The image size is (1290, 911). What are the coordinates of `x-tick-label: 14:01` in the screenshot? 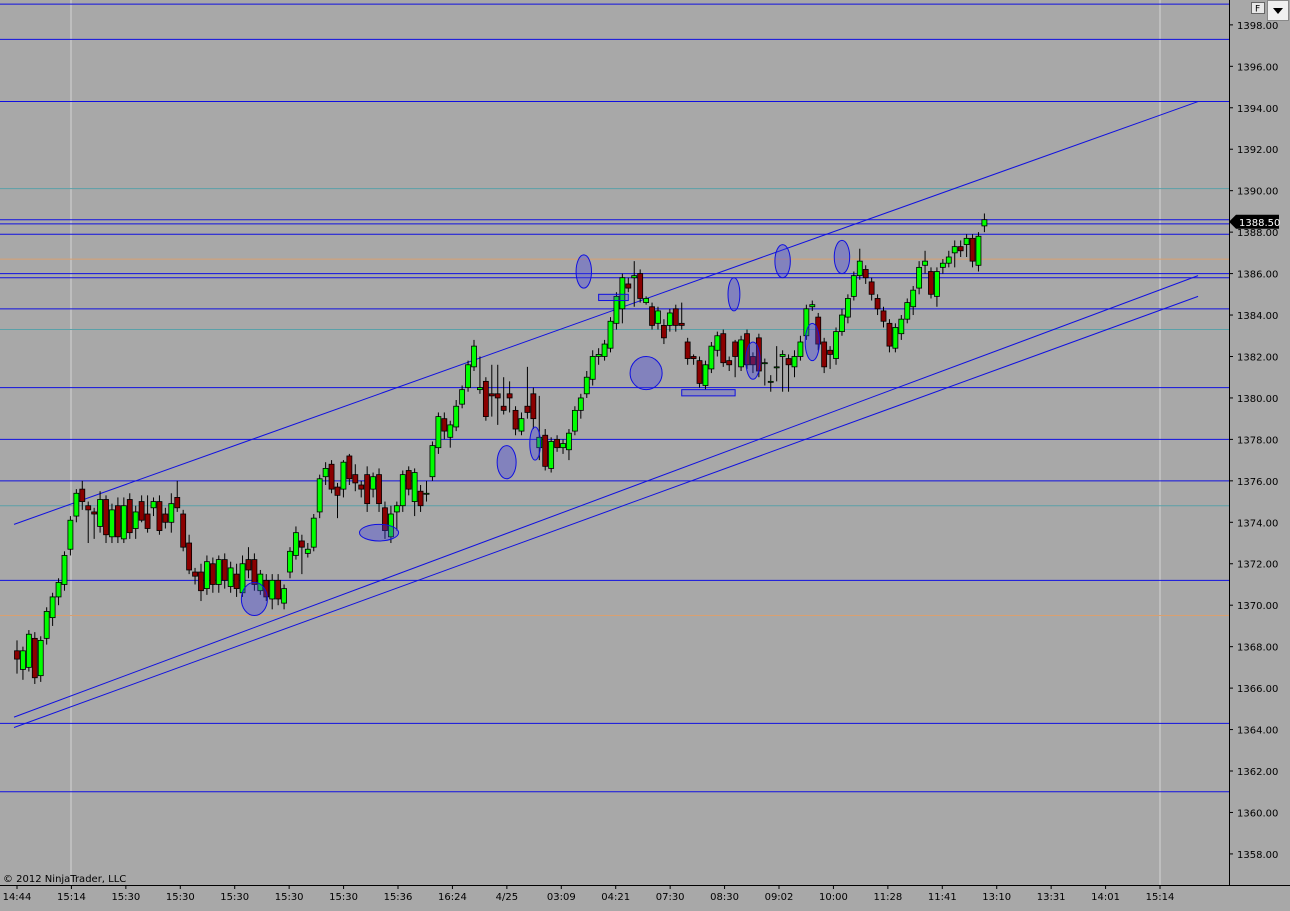 It's located at (1105, 897).